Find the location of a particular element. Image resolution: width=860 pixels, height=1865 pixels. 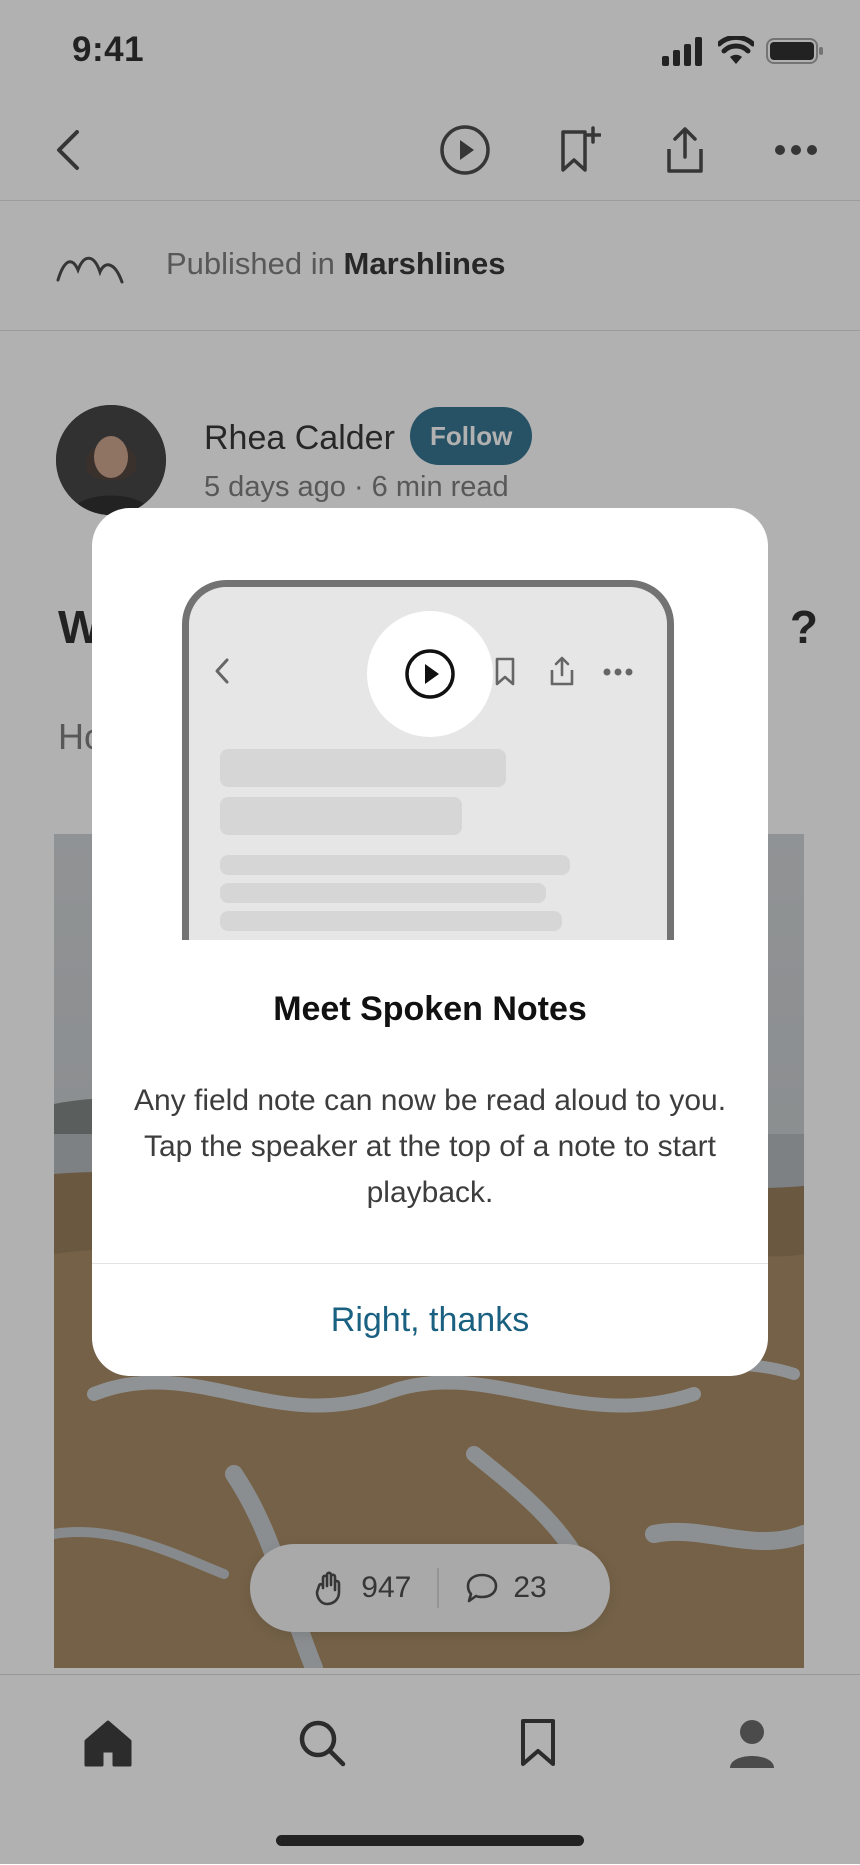

play-highlight is located at coordinates (430, 674).